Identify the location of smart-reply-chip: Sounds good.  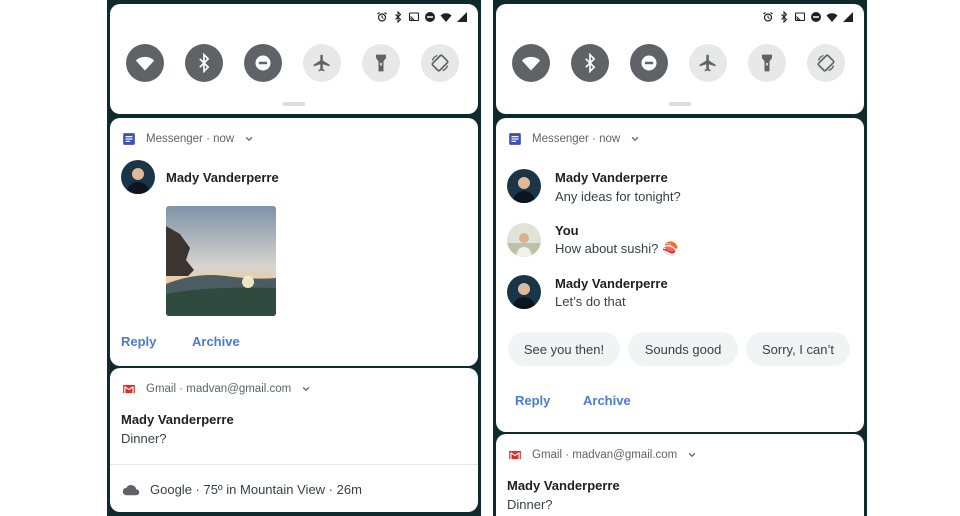
(683, 349).